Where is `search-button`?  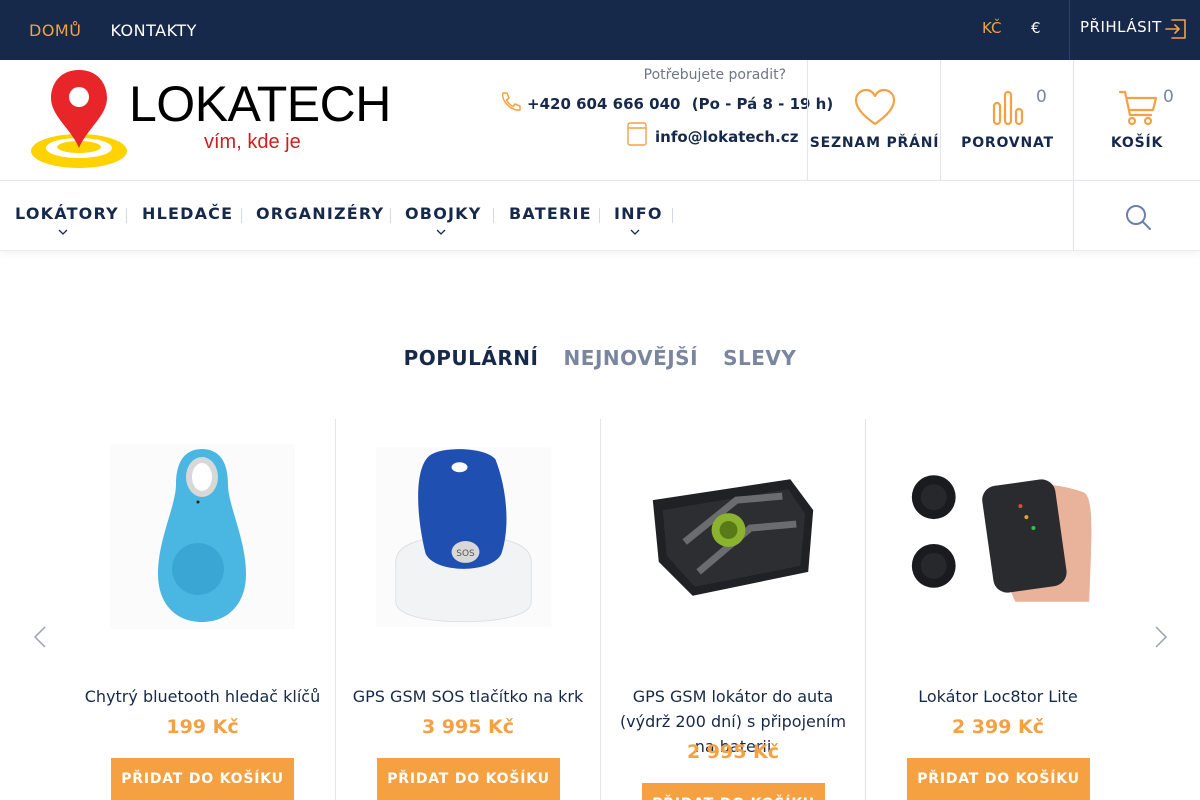 search-button is located at coordinates (1136, 216).